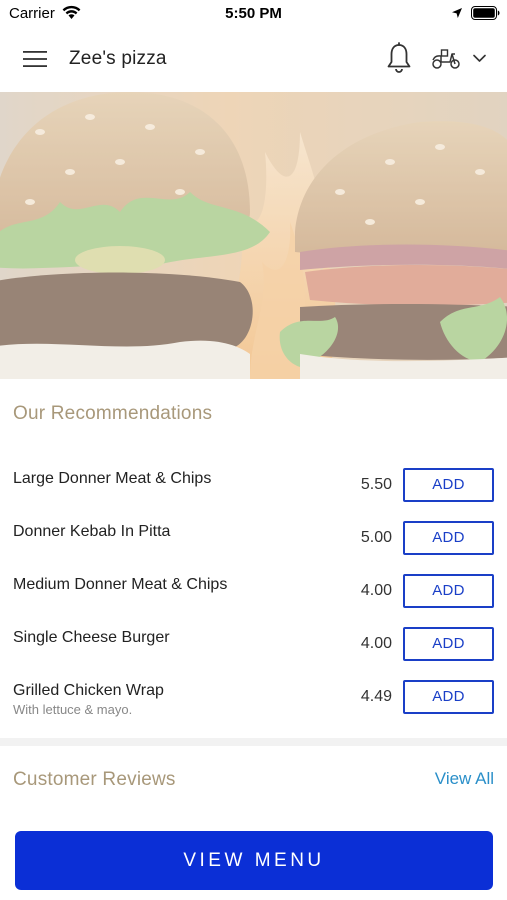 This screenshot has width=507, height=900. Describe the element at coordinates (92, 531) in the screenshot. I see `item-name: Donner Kebab In Pitta` at that location.